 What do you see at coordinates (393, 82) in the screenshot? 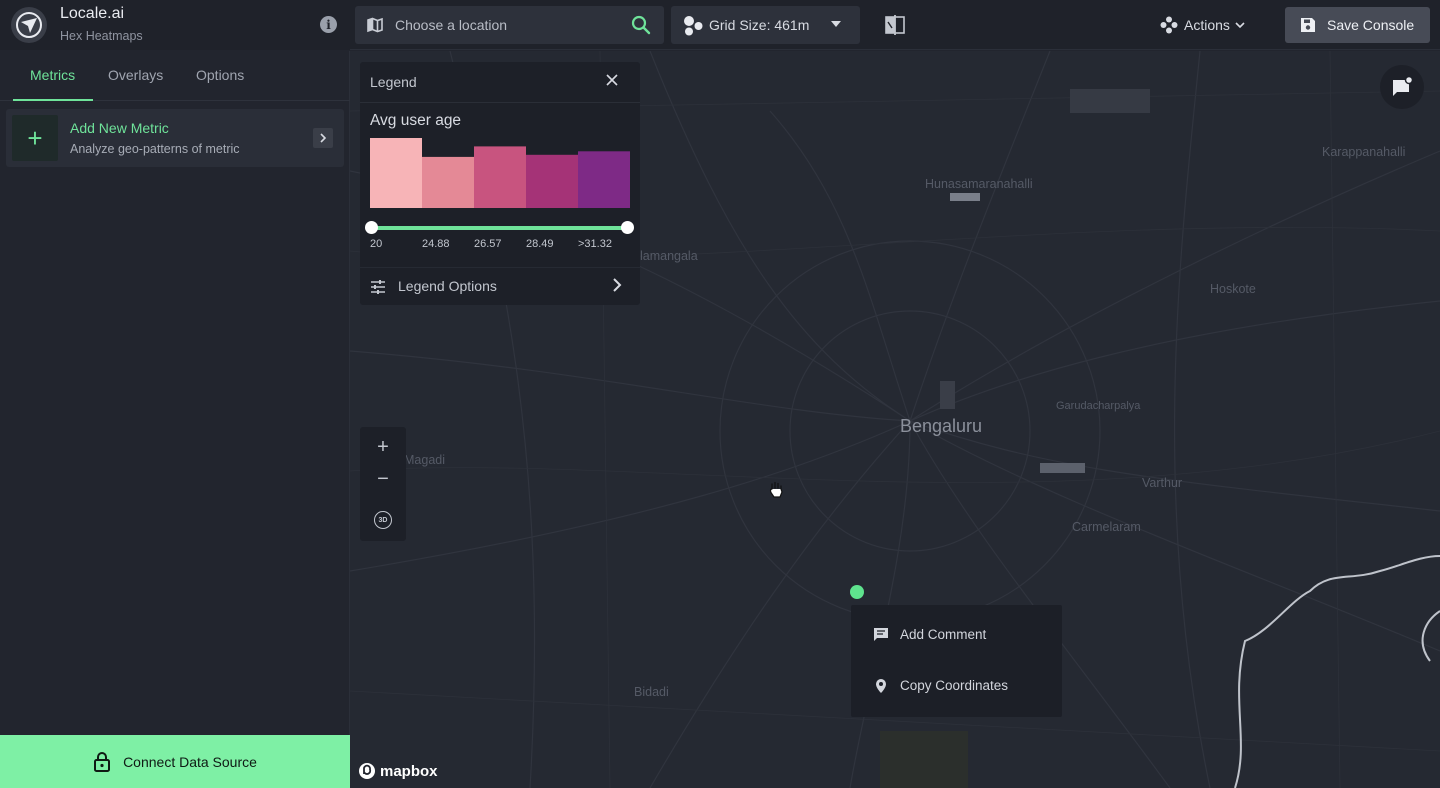
I see `legend-title: Legend` at bounding box center [393, 82].